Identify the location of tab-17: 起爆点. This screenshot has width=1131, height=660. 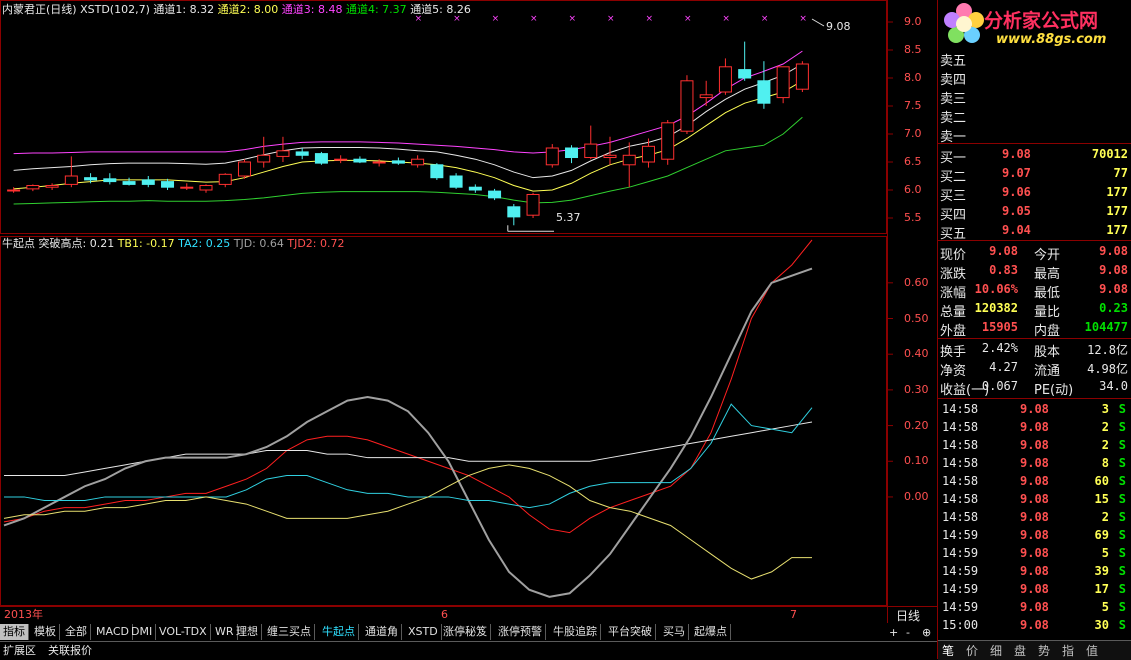
(711, 632).